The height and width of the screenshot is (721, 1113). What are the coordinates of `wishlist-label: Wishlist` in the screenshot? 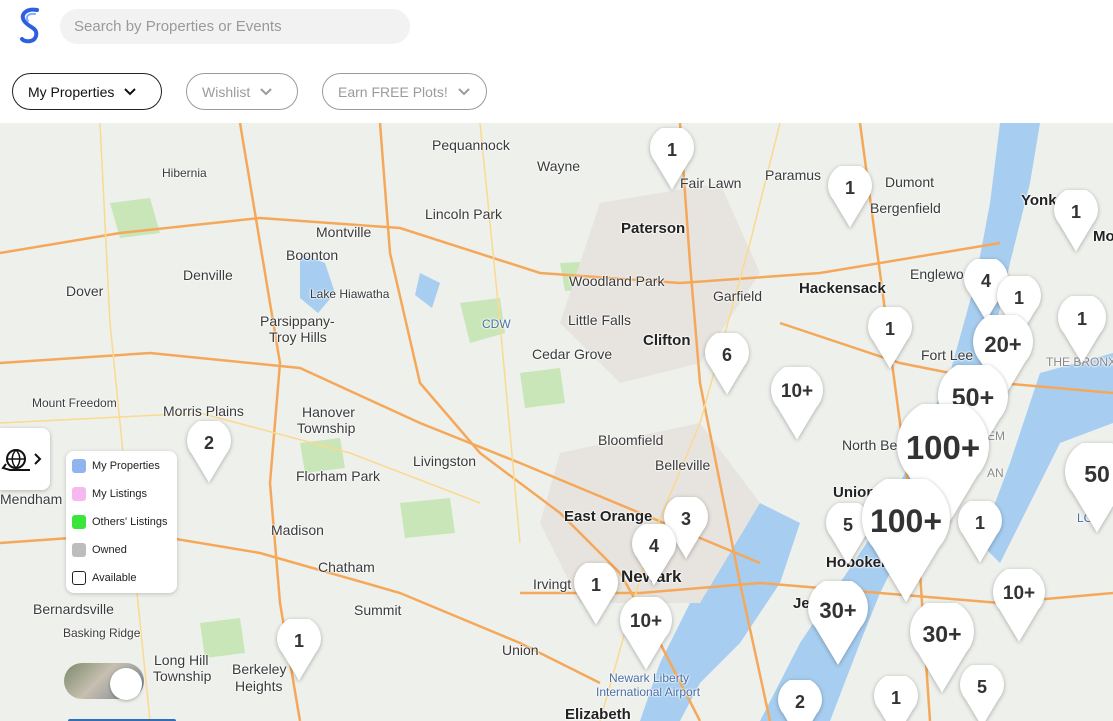 It's located at (226, 91).